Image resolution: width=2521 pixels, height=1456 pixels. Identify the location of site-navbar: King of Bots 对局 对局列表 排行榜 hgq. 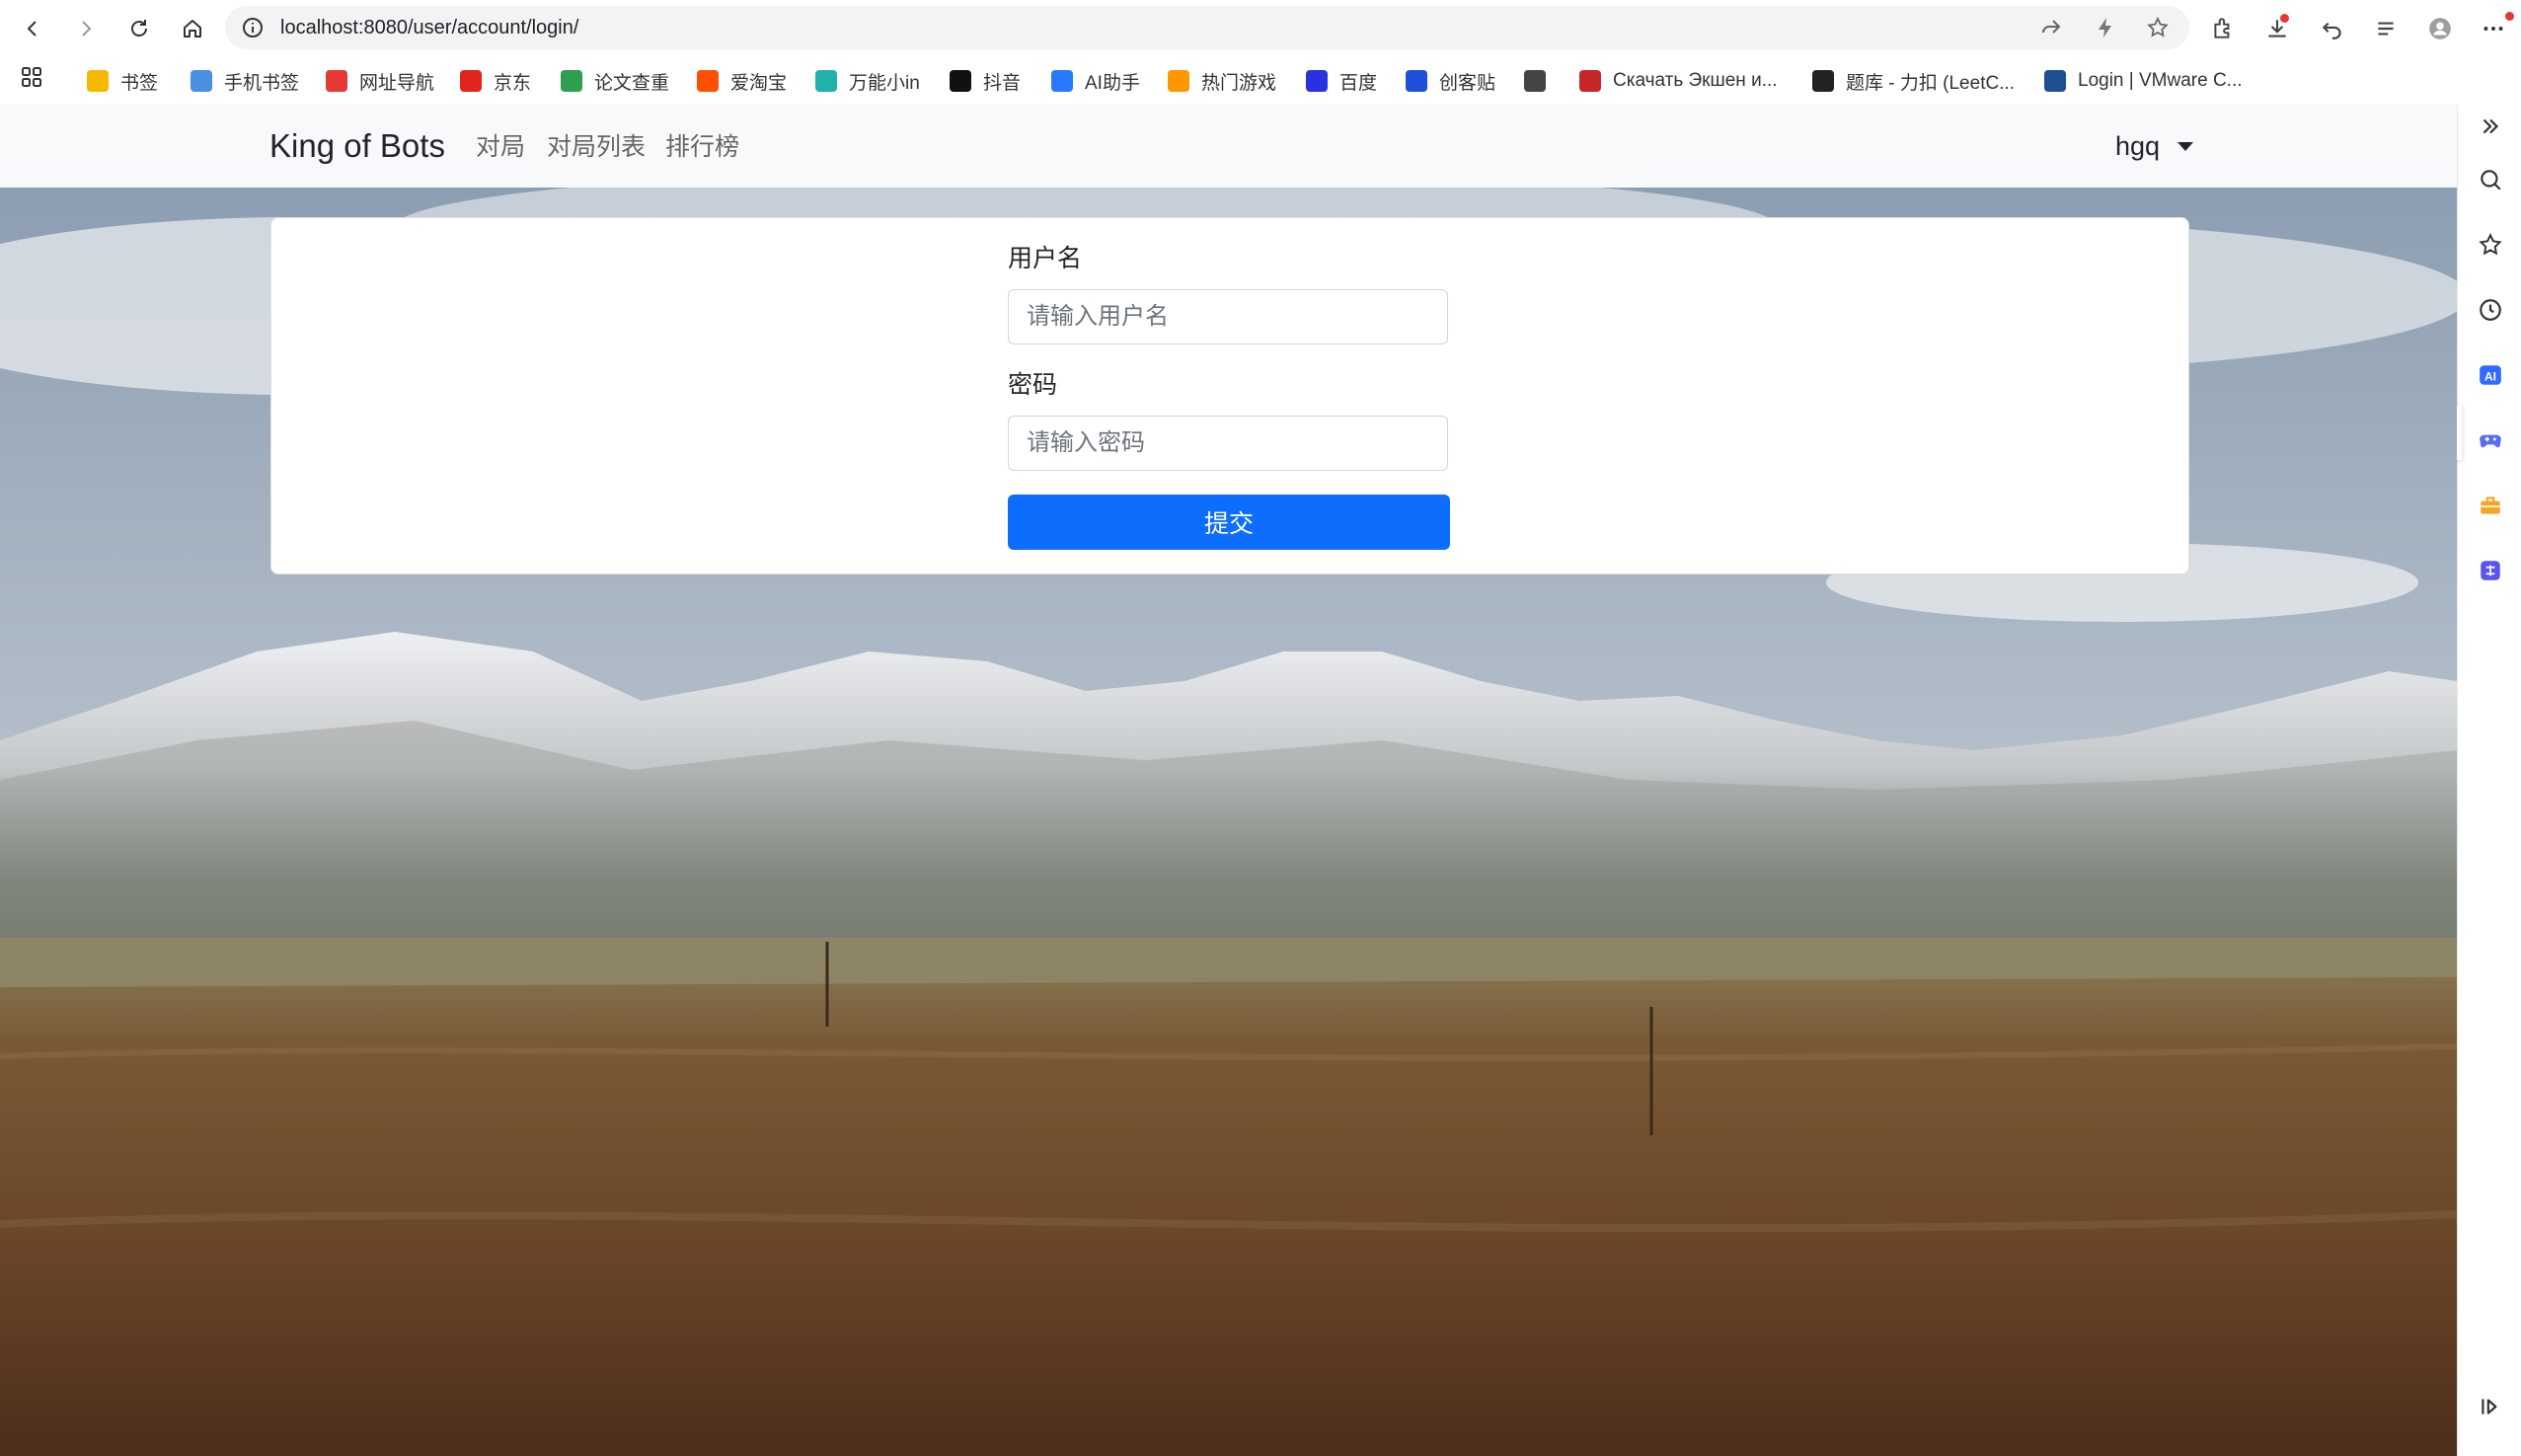
(1229, 146).